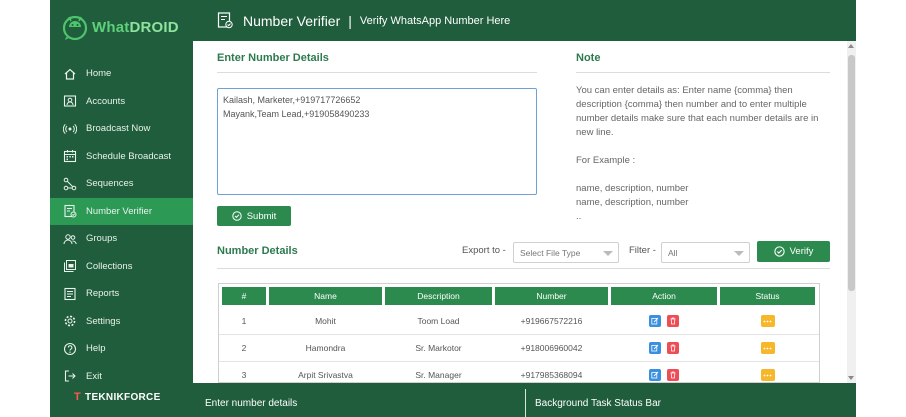  Describe the element at coordinates (121, 184) in the screenshot. I see `sidebar-item-sequences: Sequences` at that location.